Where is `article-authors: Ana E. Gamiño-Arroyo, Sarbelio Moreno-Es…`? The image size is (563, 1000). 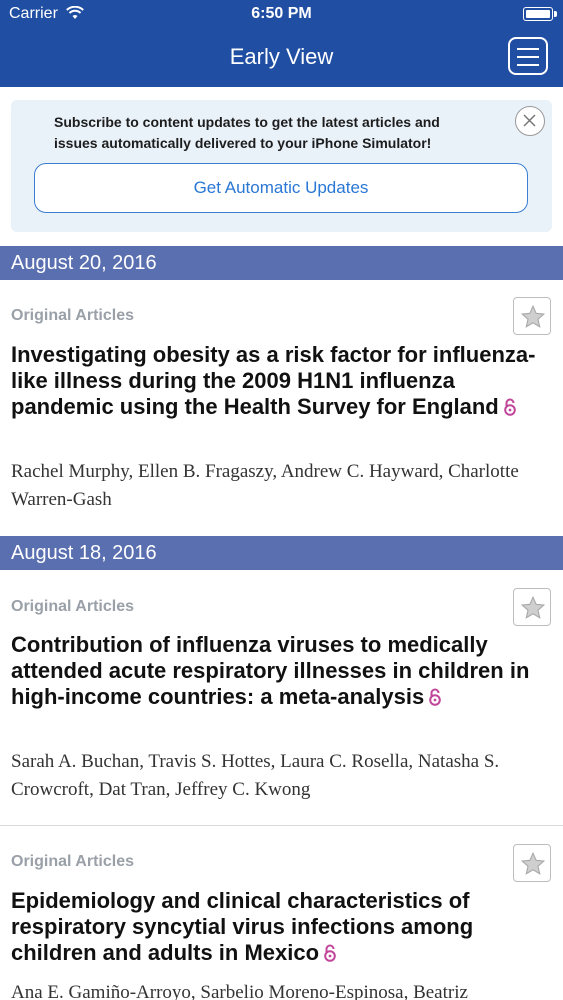
article-authors: Ana E. Gamiño-Arroyo, Sarbelio Moreno-Es… is located at coordinates (239, 991).